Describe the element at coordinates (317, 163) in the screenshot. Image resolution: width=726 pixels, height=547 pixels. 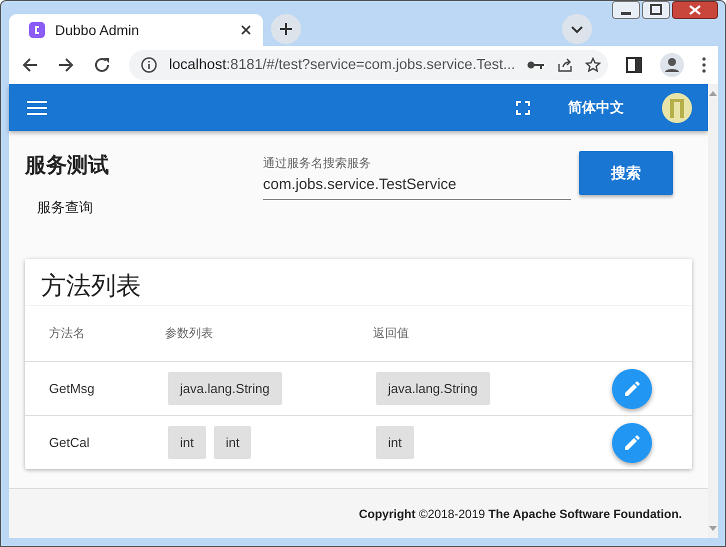
I see `field-label: 通过服务名搜索服务` at that location.